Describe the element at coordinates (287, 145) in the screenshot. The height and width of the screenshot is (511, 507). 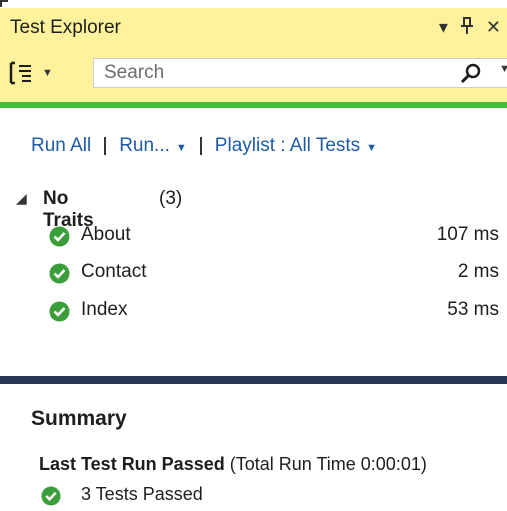
I see `playlist-label: Playlist : All Tests` at that location.